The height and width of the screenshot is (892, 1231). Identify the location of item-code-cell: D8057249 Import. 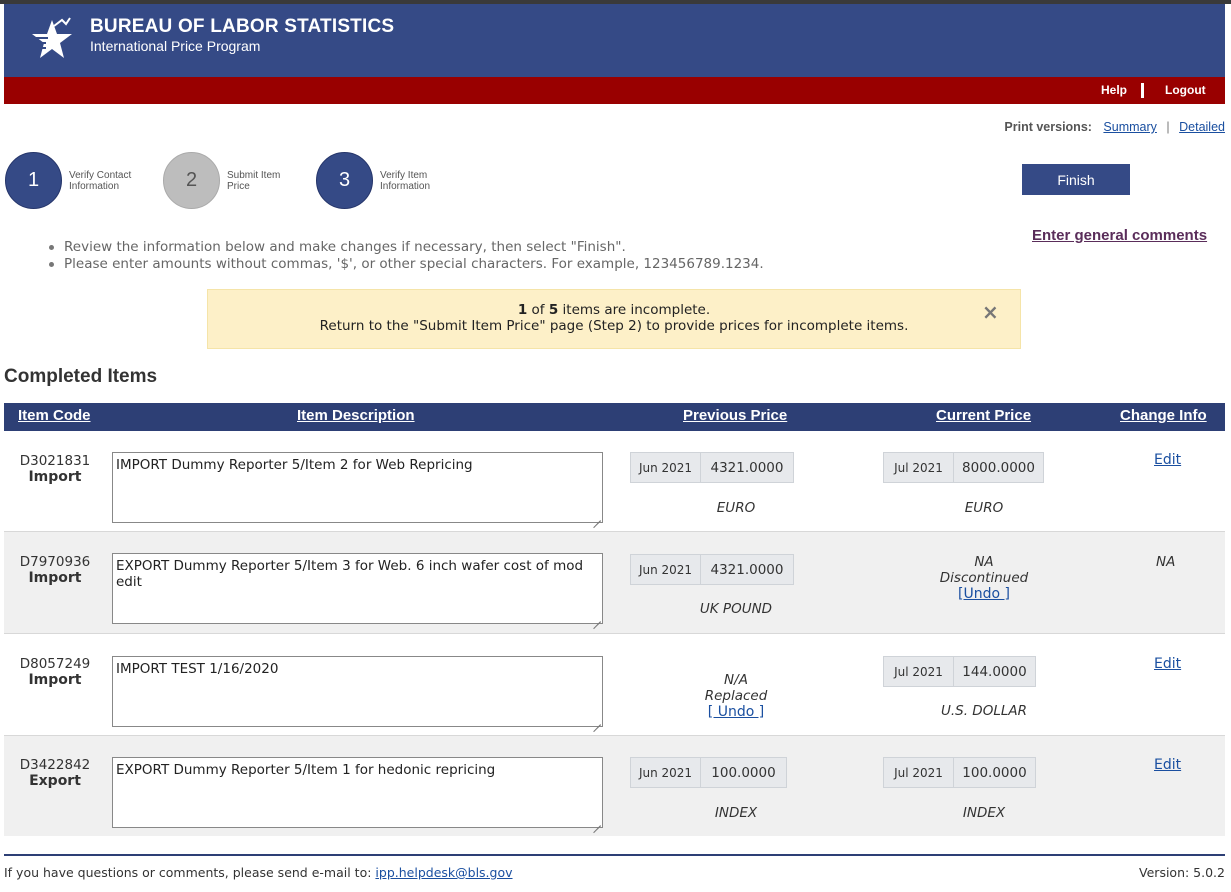
(55, 672).